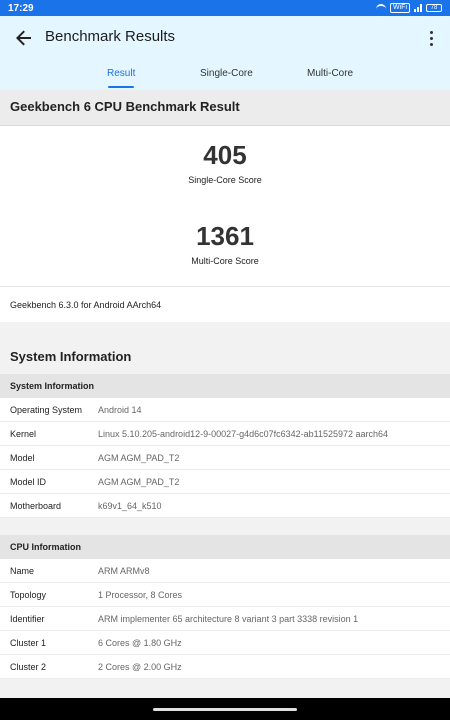 This screenshot has width=450, height=720. I want to click on row-key: Kernel, so click(23, 433).